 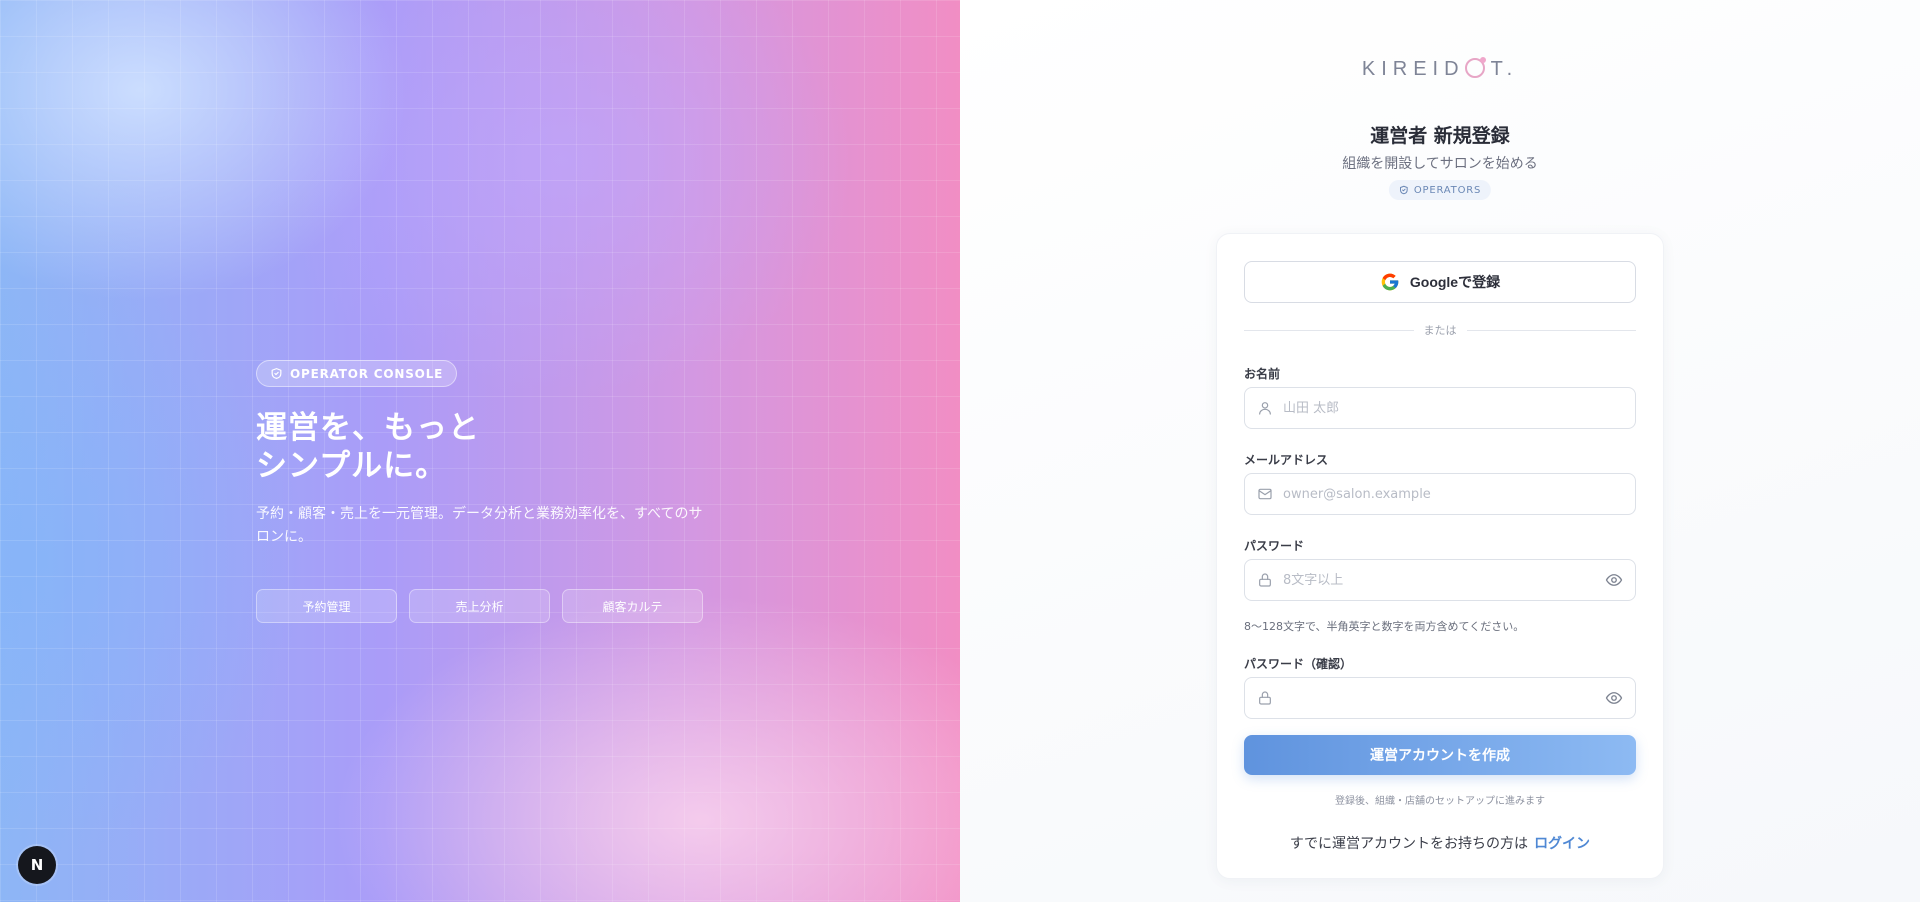 I want to click on or-divider: または, so click(x=1440, y=330).